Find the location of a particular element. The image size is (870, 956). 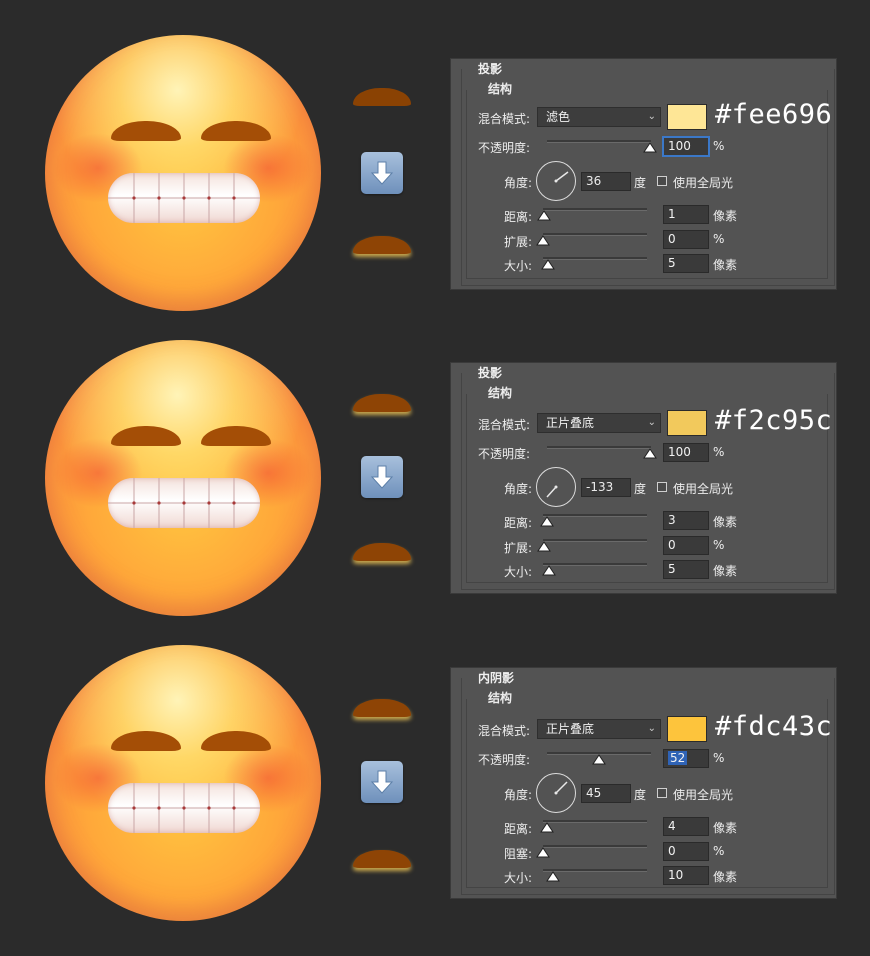

choke-value: 0 is located at coordinates (672, 851).